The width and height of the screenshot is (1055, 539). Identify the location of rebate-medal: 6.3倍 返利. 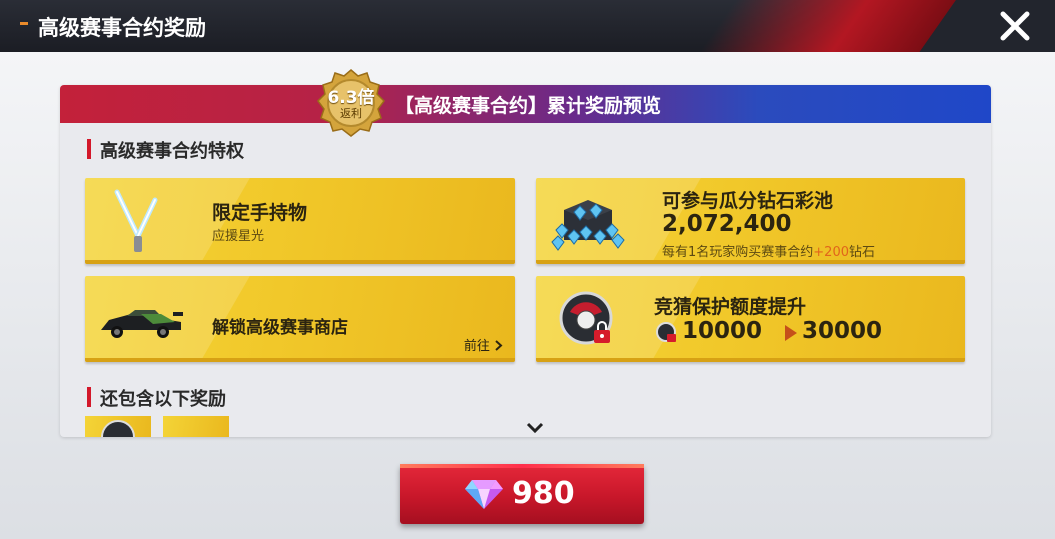
(351, 103).